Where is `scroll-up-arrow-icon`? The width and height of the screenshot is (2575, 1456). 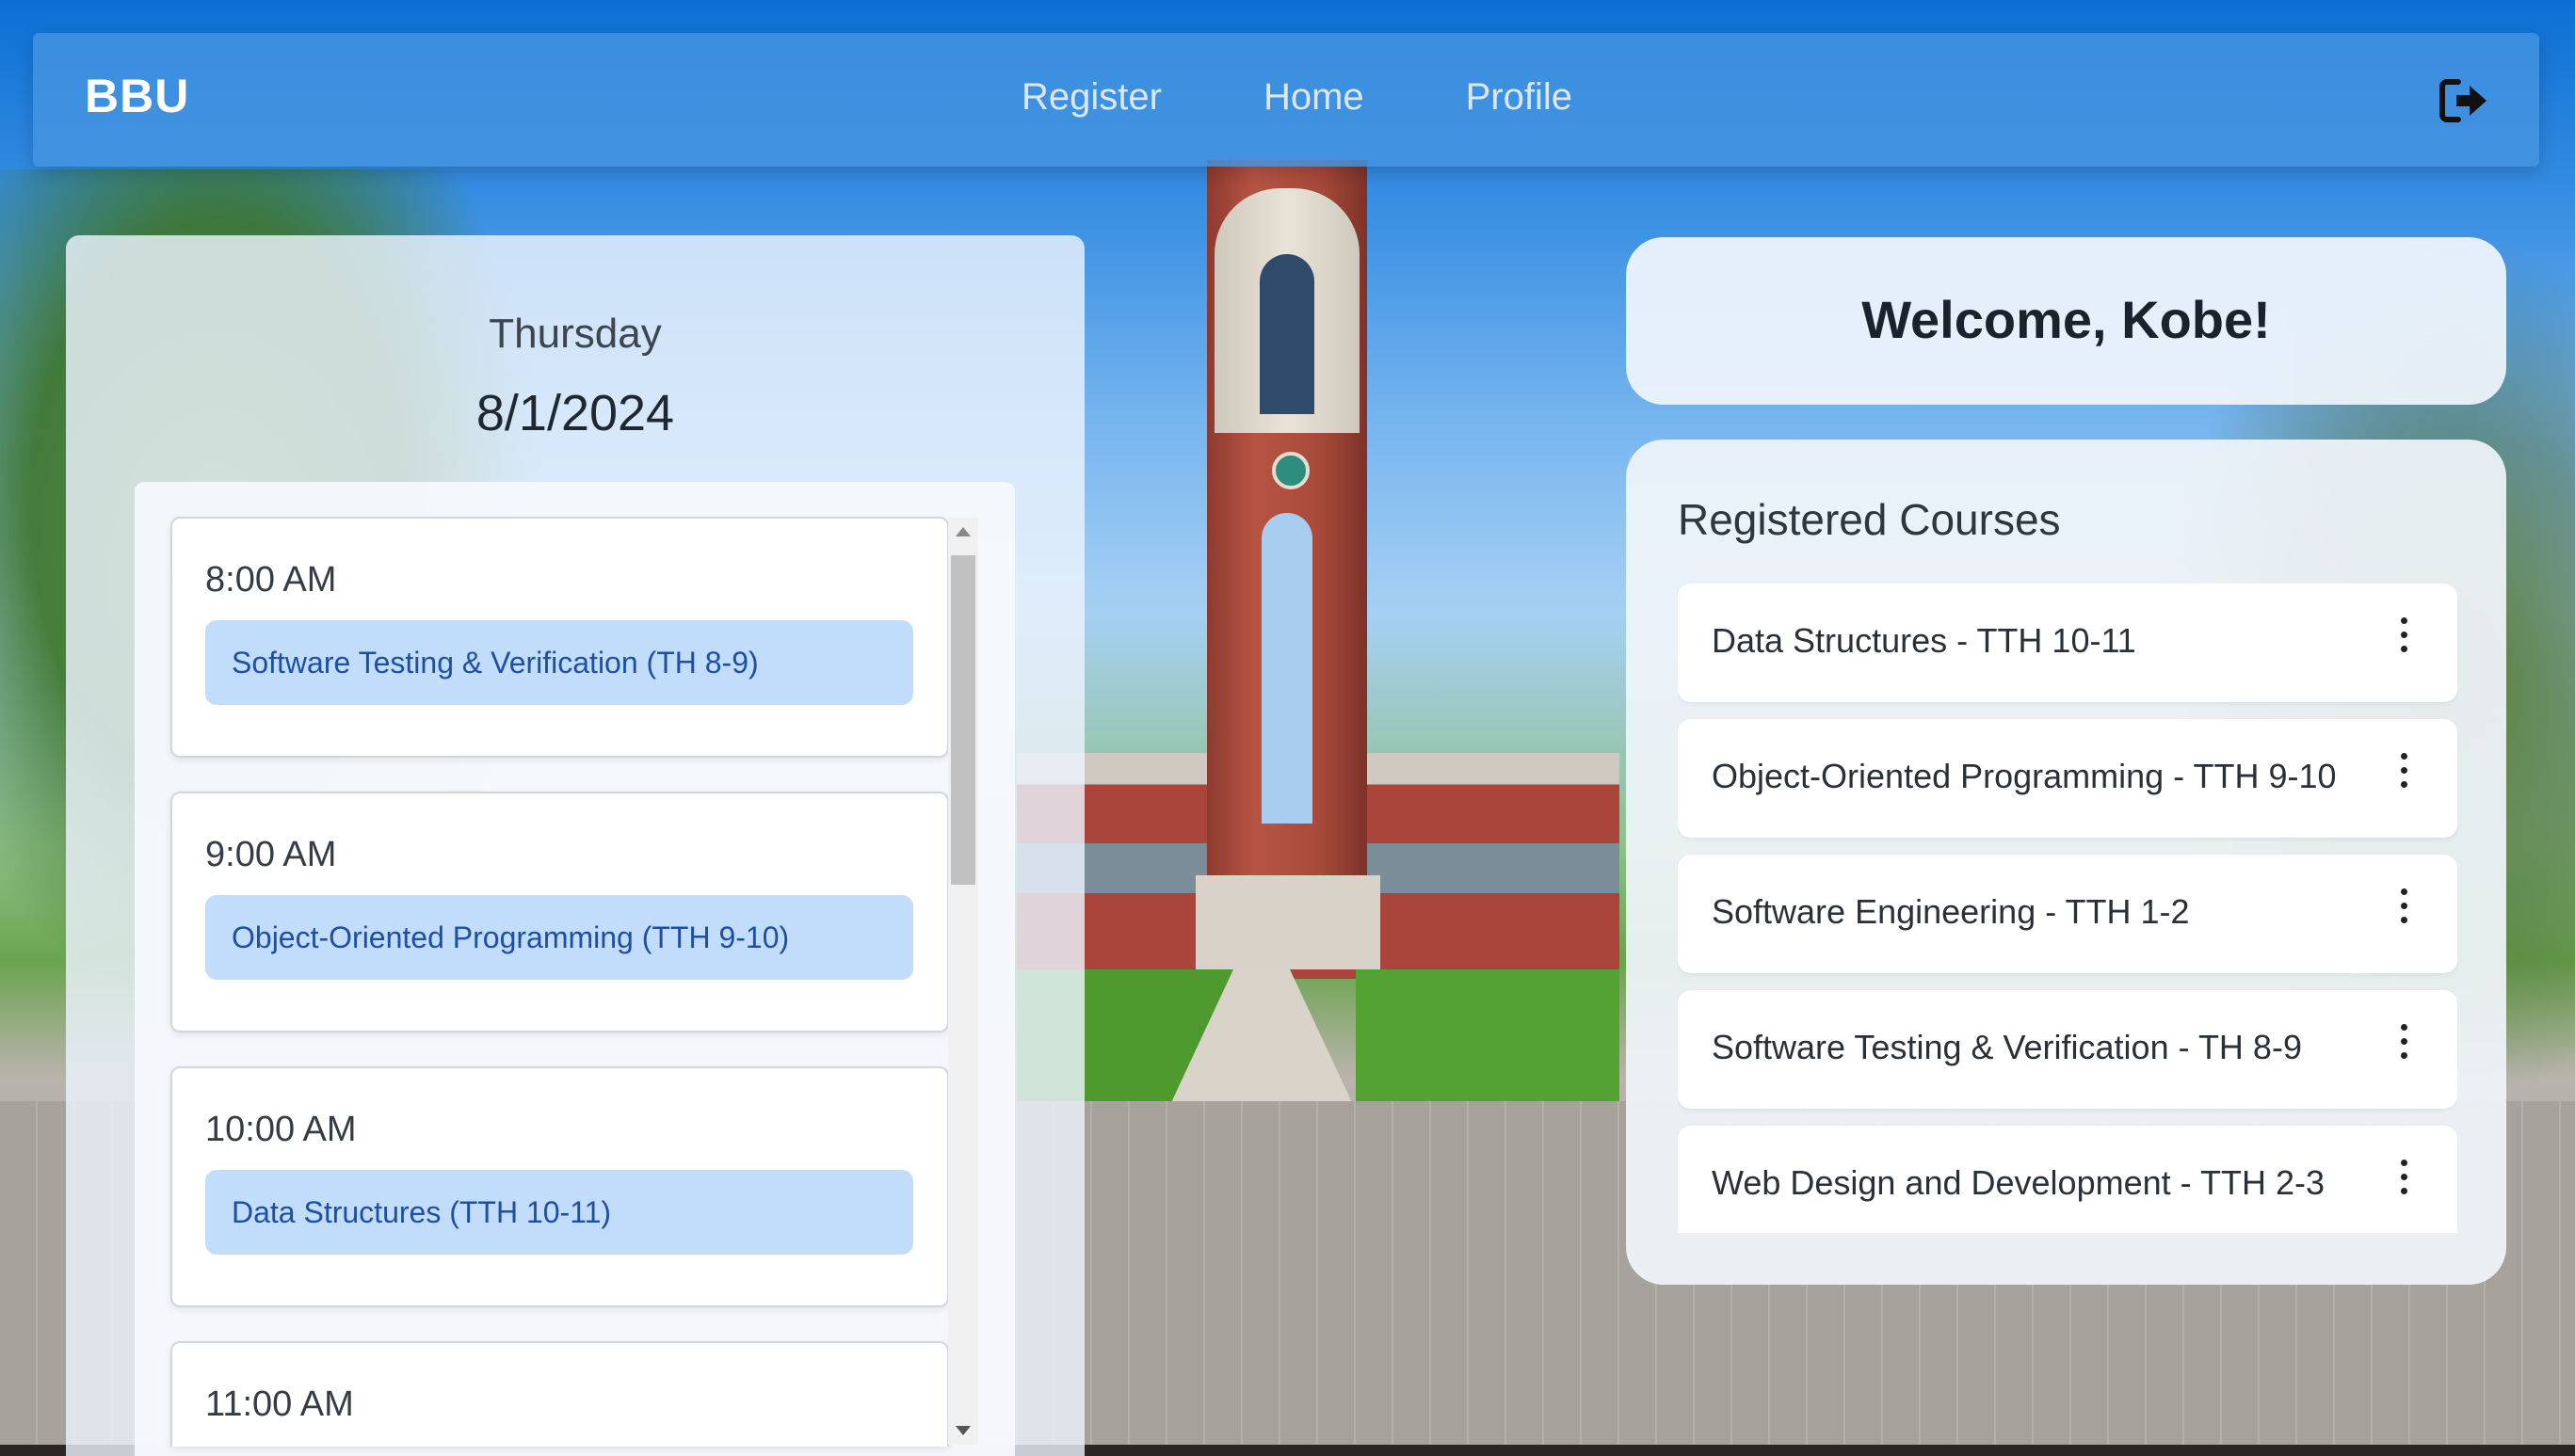
scroll-up-arrow-icon is located at coordinates (963, 531).